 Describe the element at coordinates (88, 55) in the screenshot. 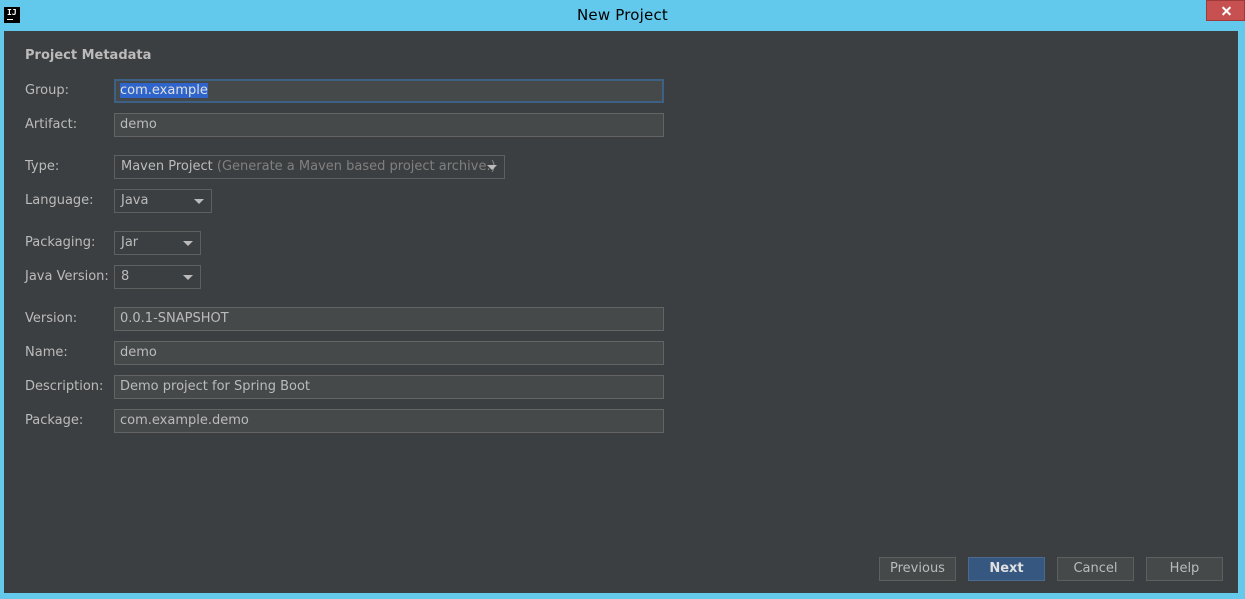

I see `section-title: Project Metadata` at that location.